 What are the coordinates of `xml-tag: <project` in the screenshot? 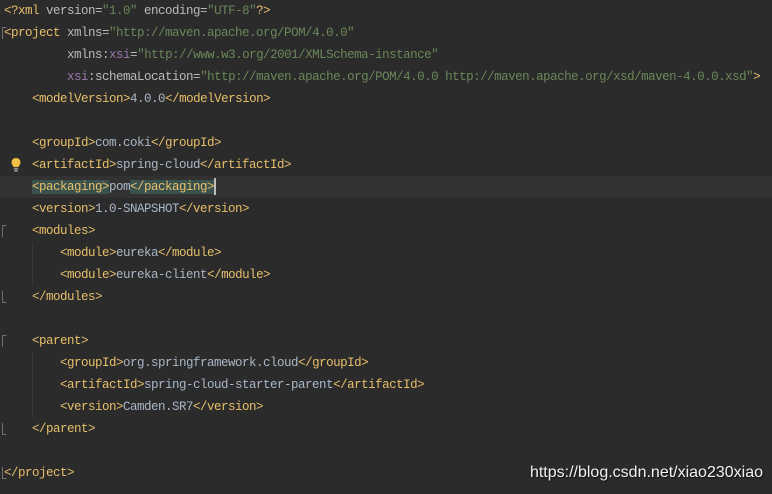 It's located at (32, 33).